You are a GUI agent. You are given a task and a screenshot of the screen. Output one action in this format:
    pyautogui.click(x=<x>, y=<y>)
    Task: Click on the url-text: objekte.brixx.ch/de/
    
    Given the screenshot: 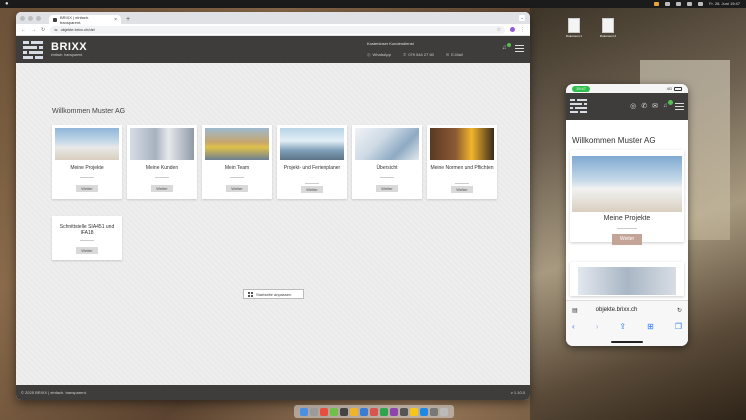 What is the action you would take?
    pyautogui.click(x=78, y=29)
    